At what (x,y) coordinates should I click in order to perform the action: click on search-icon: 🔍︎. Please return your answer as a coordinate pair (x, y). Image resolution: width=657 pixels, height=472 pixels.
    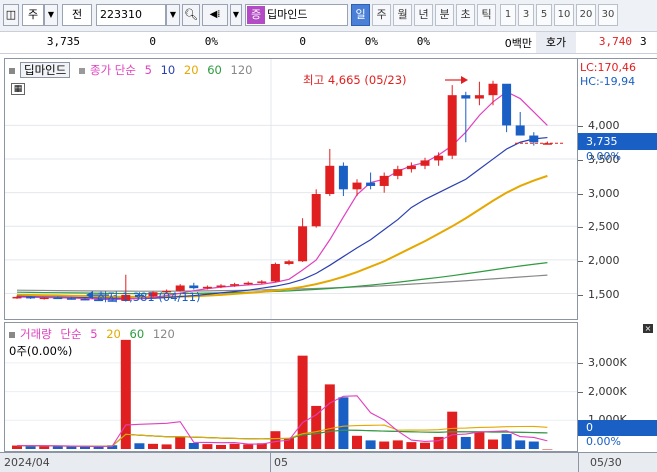
    Looking at the image, I should click on (191, 15).